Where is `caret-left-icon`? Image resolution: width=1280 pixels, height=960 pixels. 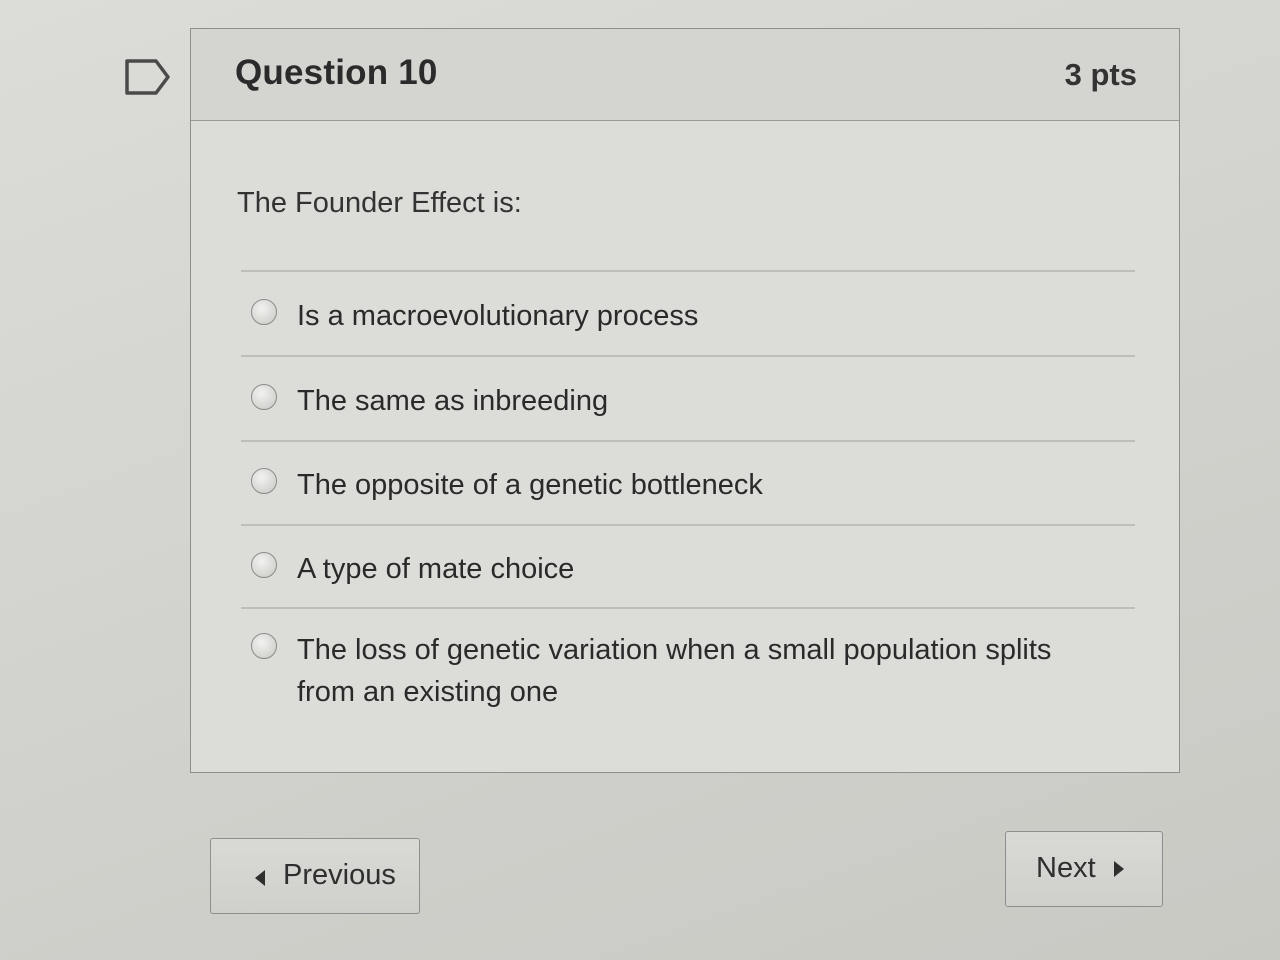 caret-left-icon is located at coordinates (260, 878).